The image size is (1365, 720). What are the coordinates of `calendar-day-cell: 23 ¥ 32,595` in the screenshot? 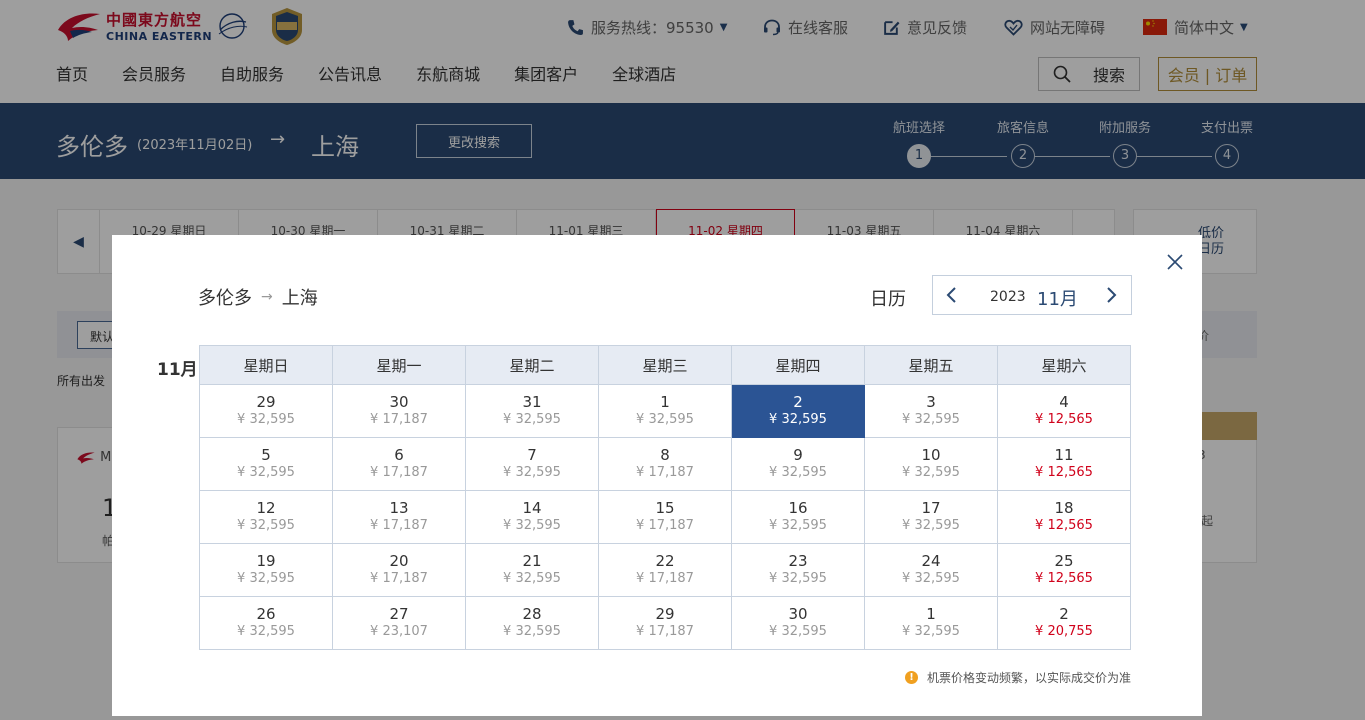 It's located at (798, 570).